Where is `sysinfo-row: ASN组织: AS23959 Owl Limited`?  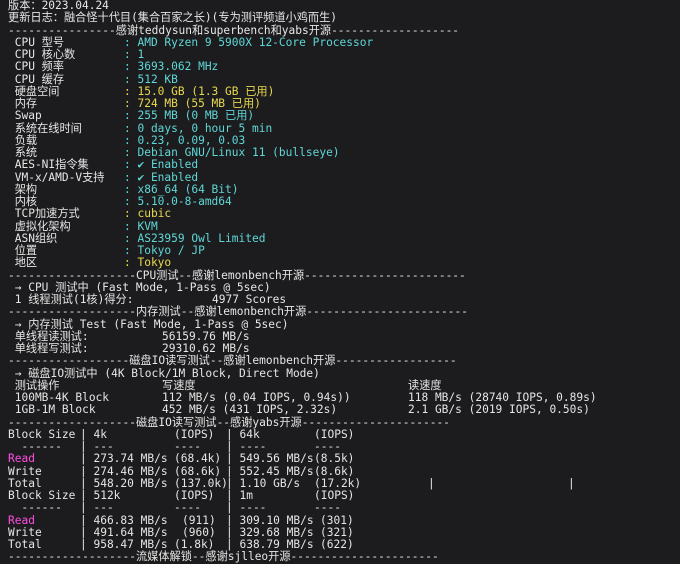
sysinfo-row: ASN组织: AS23959 Owl Limited is located at coordinates (344, 238).